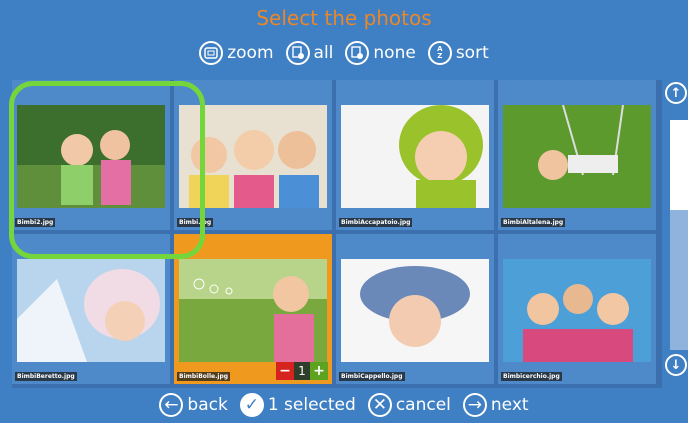 The image size is (688, 423). Describe the element at coordinates (372, 376) in the screenshot. I see `photo-filename: BimbiCappello.jpg` at that location.